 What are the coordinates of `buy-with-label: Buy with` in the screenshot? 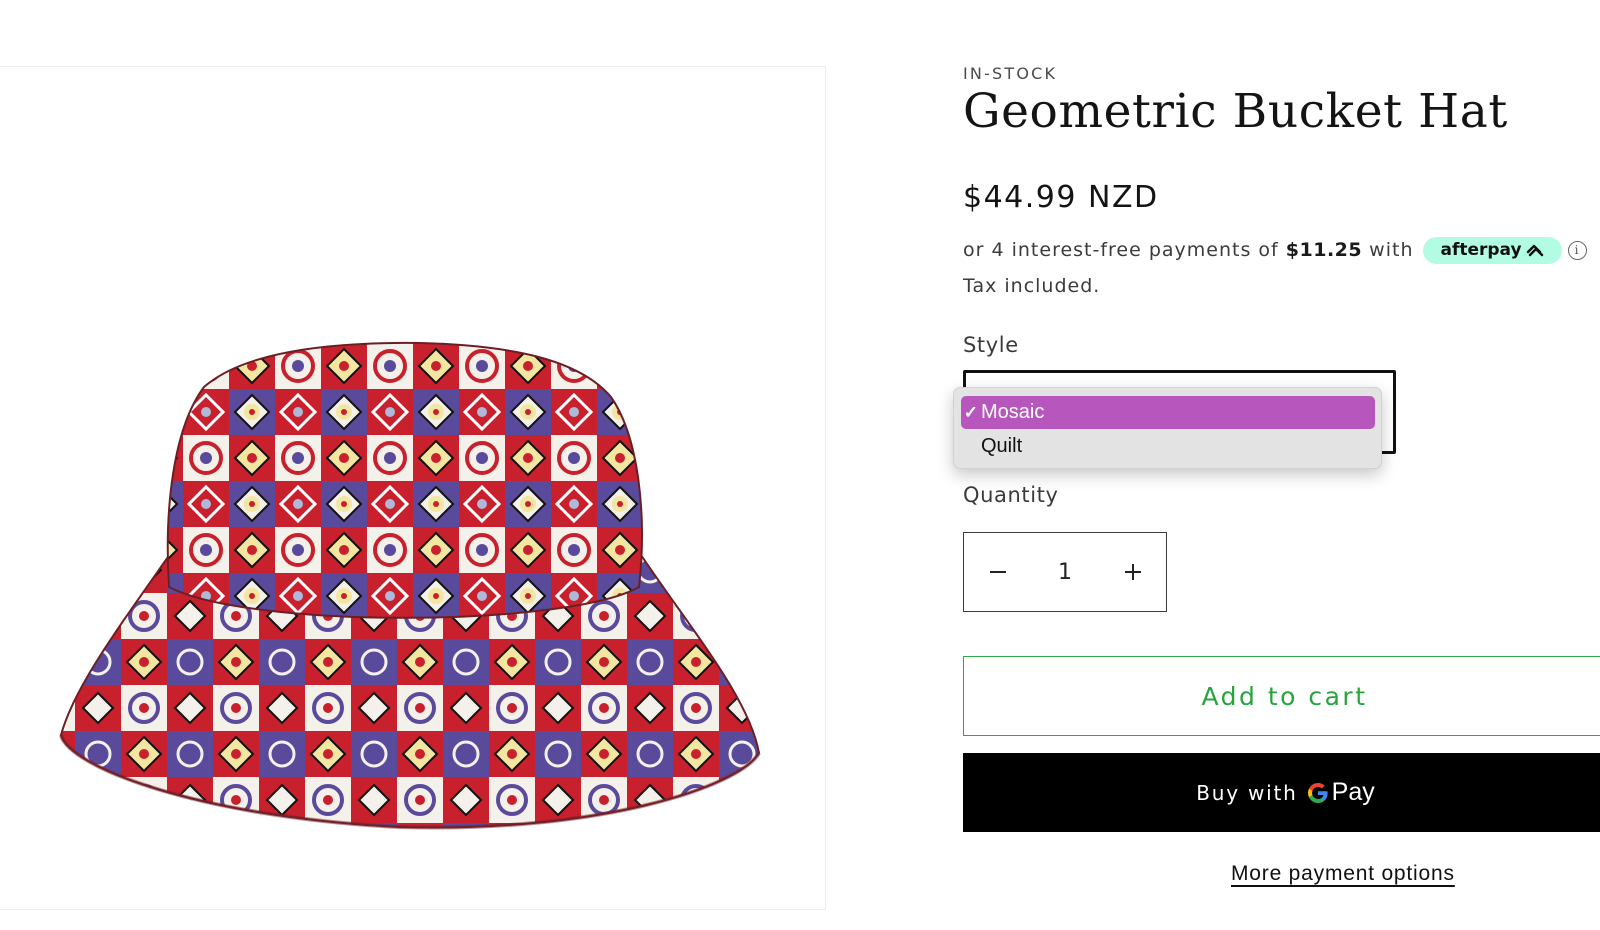 It's located at (1247, 792).